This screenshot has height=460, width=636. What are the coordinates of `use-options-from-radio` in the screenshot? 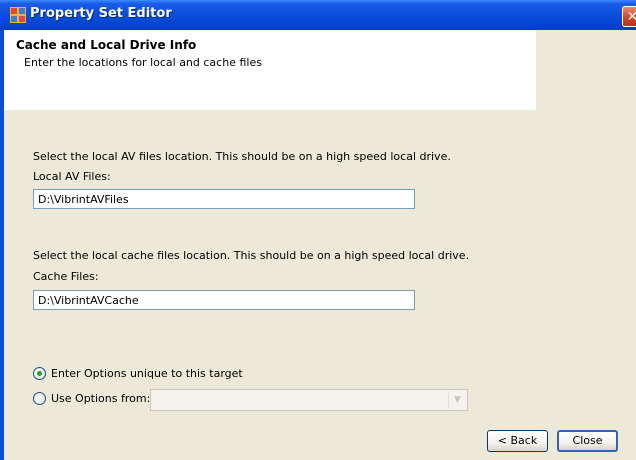 It's located at (39, 398).